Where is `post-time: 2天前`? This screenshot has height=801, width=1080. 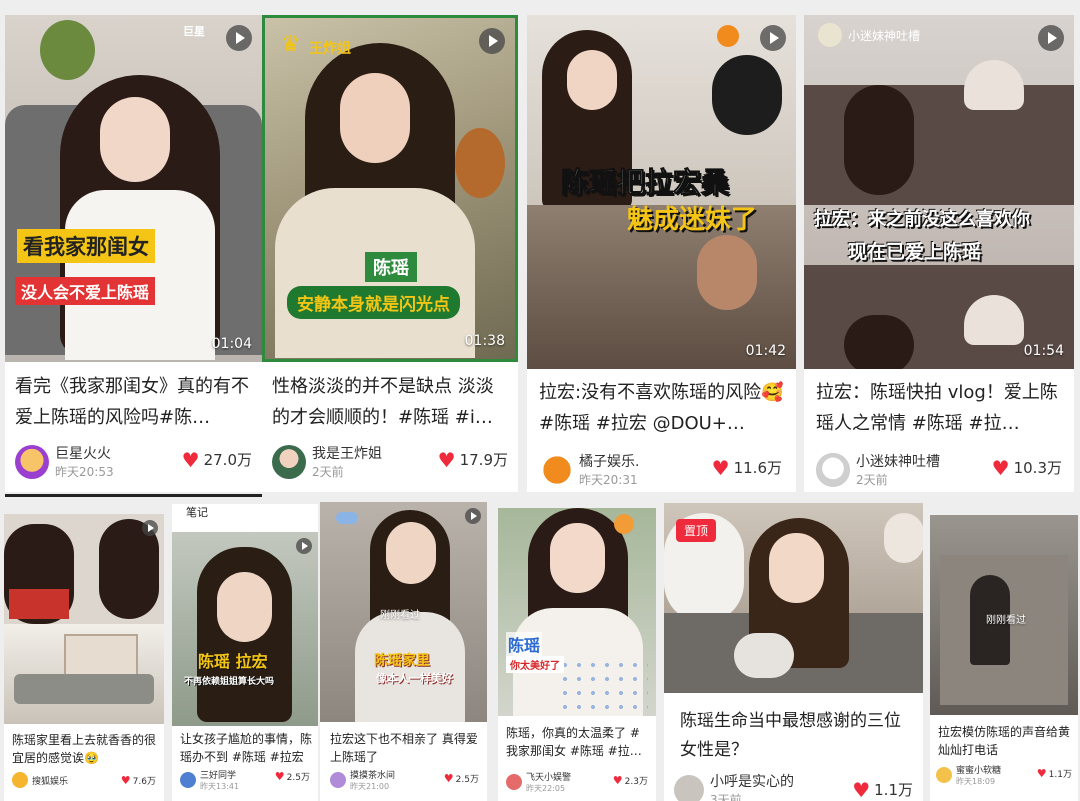
post-time: 2天前 is located at coordinates (328, 472).